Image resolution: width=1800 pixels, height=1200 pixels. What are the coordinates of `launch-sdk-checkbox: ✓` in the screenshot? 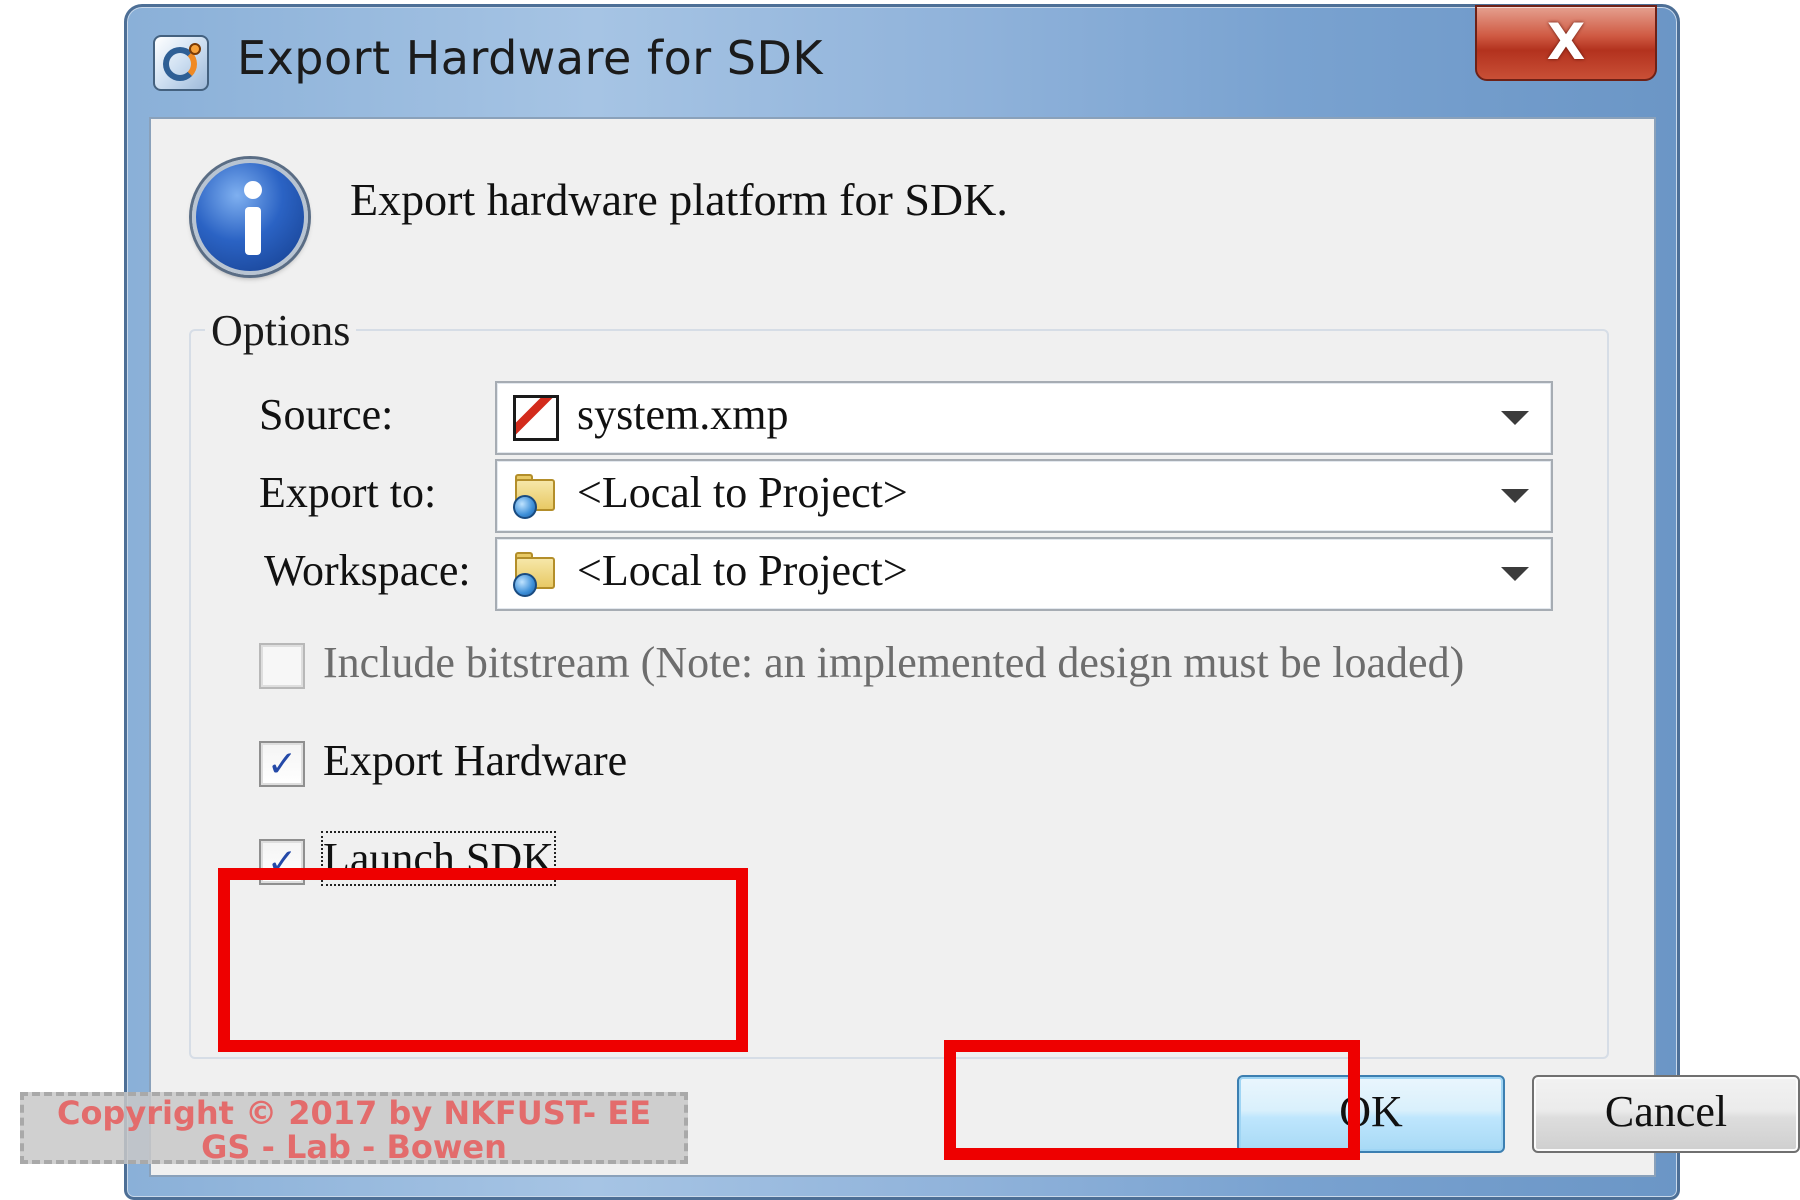 It's located at (282, 862).